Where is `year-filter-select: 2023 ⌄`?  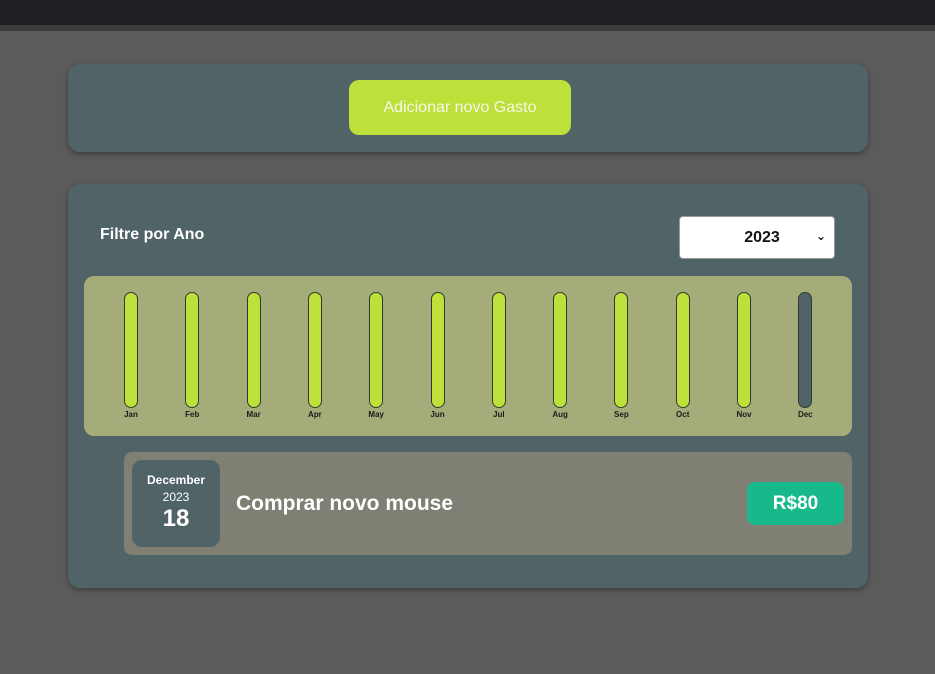 year-filter-select: 2023 ⌄ is located at coordinates (757, 237).